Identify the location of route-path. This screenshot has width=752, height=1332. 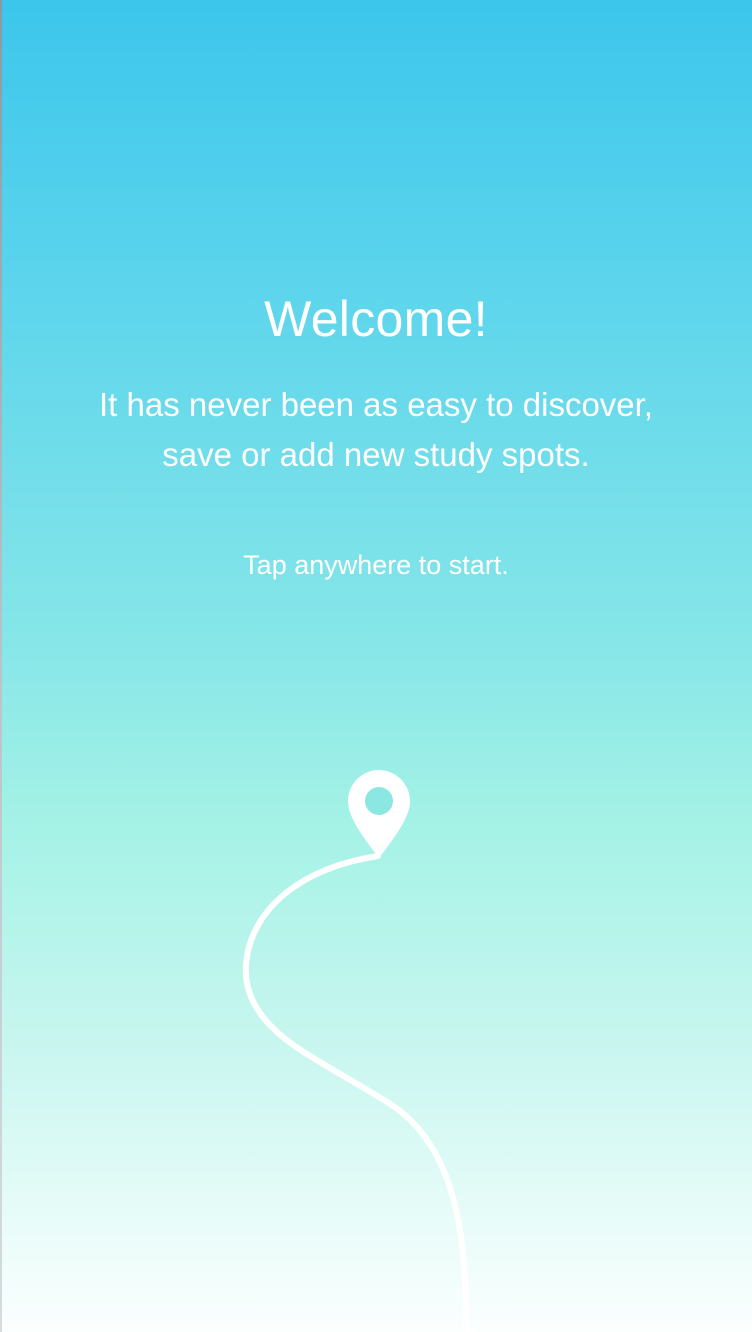
(356, 1092).